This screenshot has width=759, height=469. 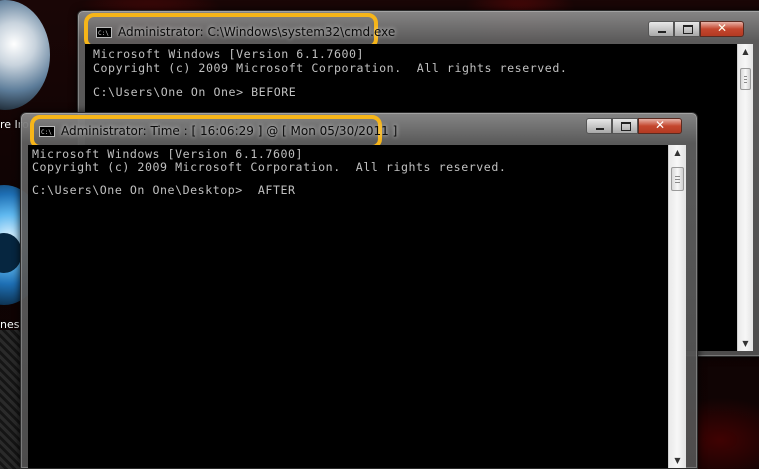 What do you see at coordinates (11, 399) in the screenshot?
I see `desktop-decoration` at bounding box center [11, 399].